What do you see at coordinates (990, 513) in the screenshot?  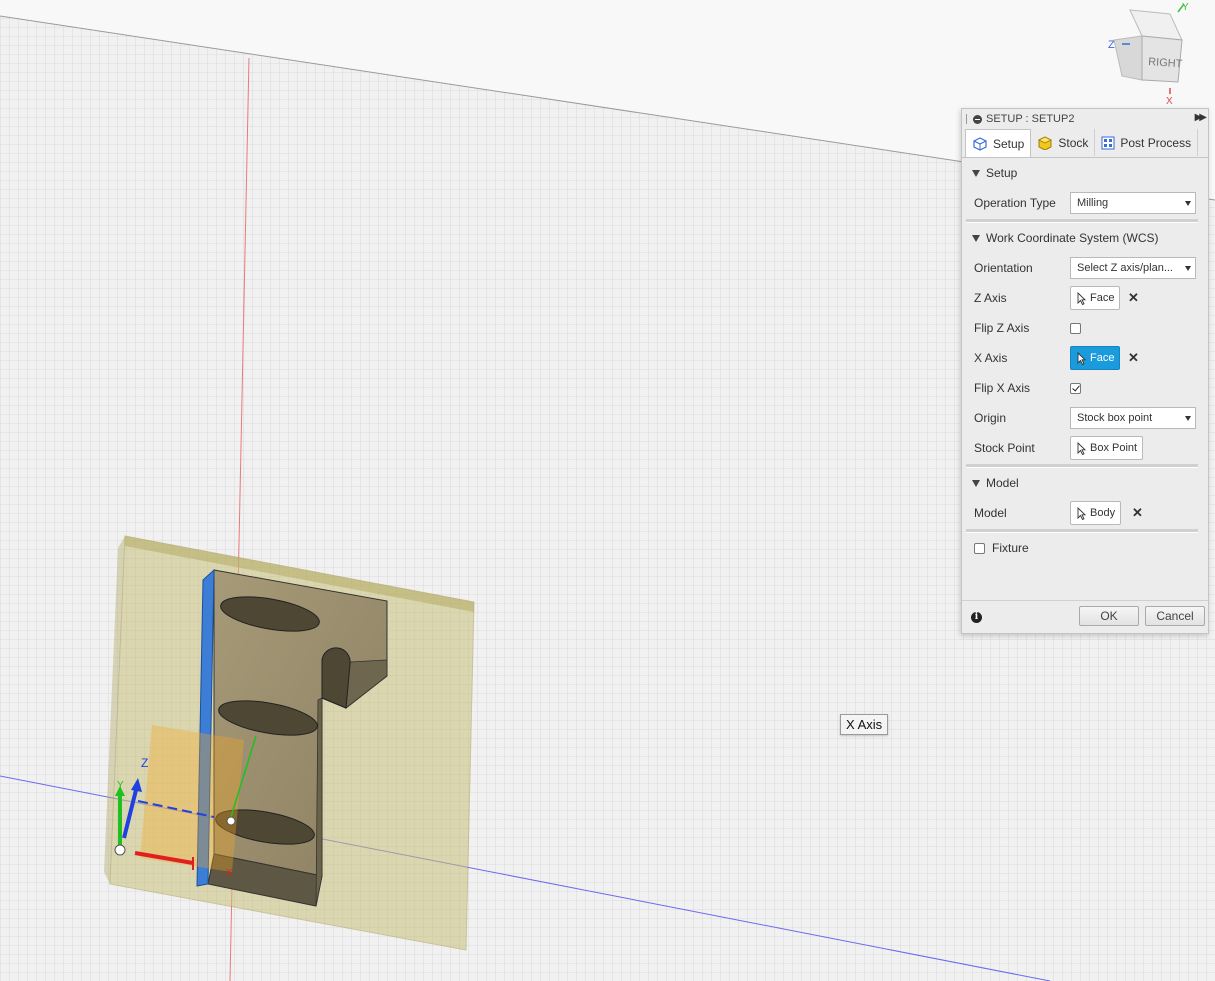 I see `model-label: Model` at bounding box center [990, 513].